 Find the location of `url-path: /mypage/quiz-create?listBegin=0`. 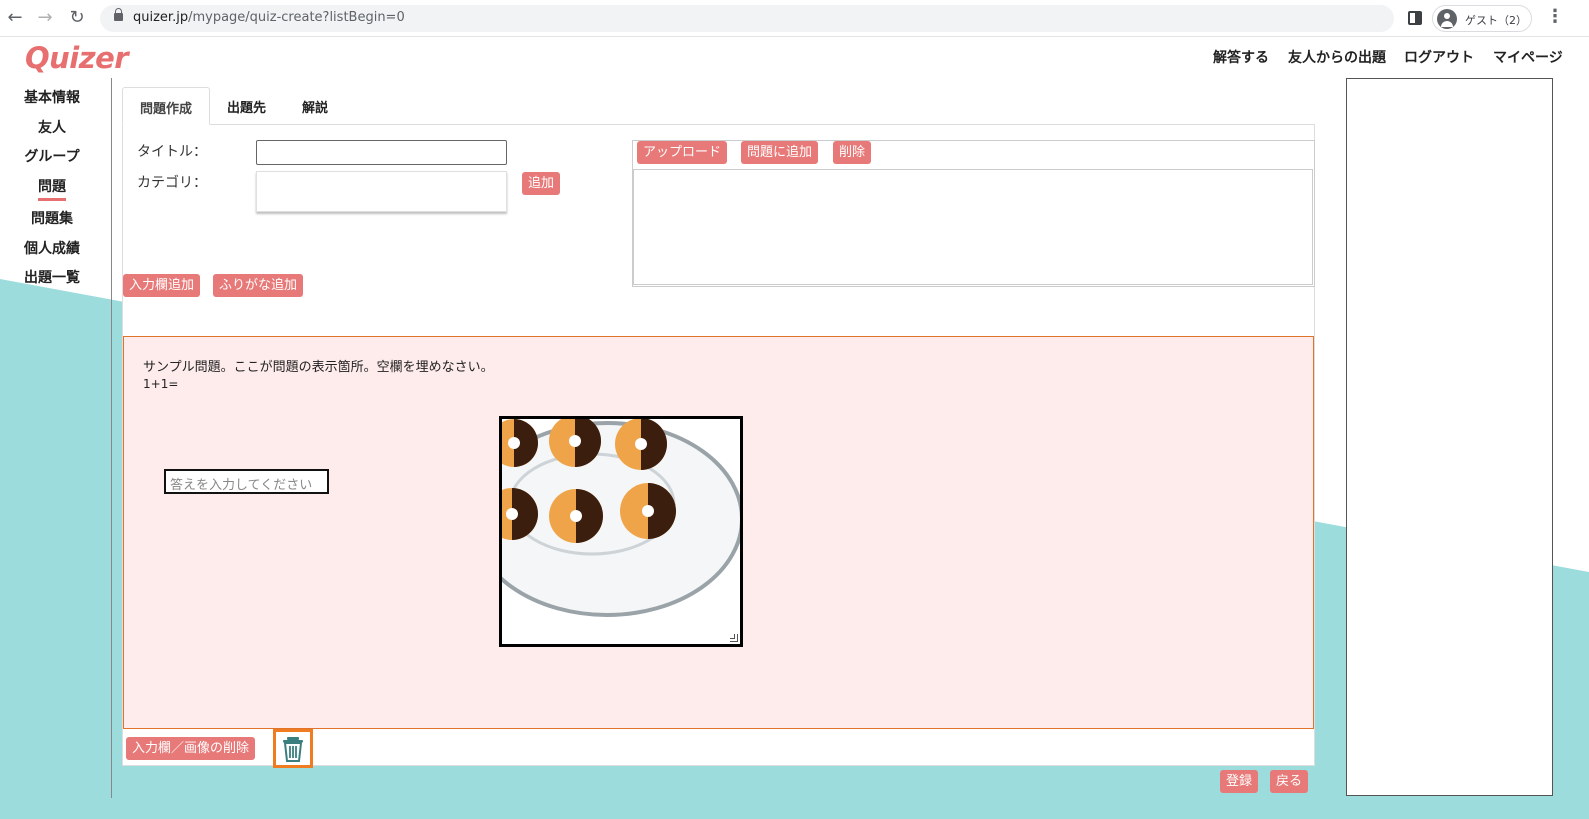

url-path: /mypage/quiz-create?listBegin=0 is located at coordinates (296, 17).